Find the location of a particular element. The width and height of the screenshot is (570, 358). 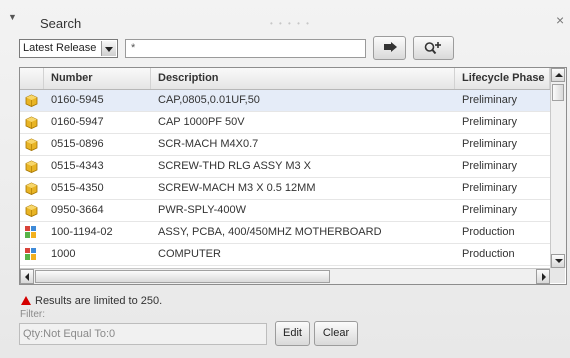

warning-icon is located at coordinates (26, 300).